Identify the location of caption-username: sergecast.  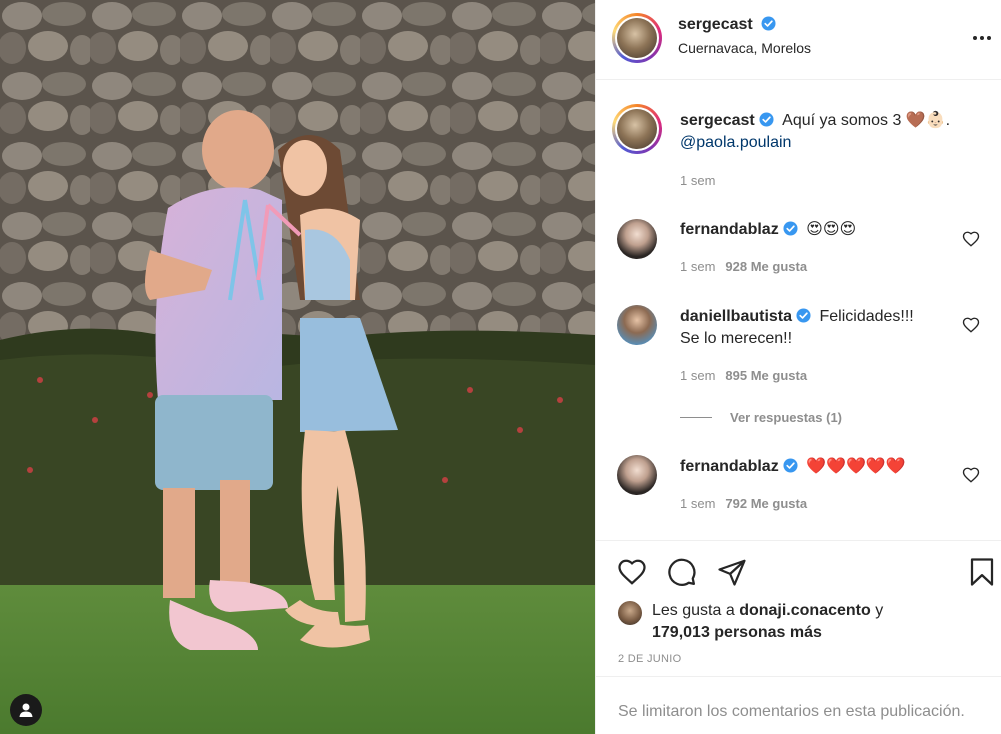
(717, 120).